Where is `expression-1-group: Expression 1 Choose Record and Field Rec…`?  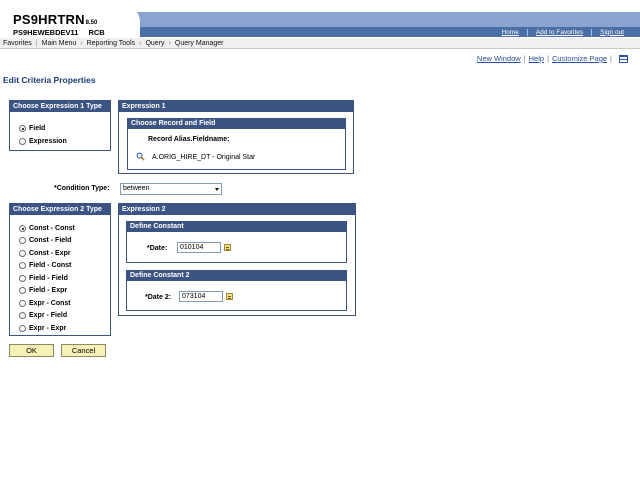
expression-1-group: Expression 1 Choose Record and Field Rec… is located at coordinates (236, 137).